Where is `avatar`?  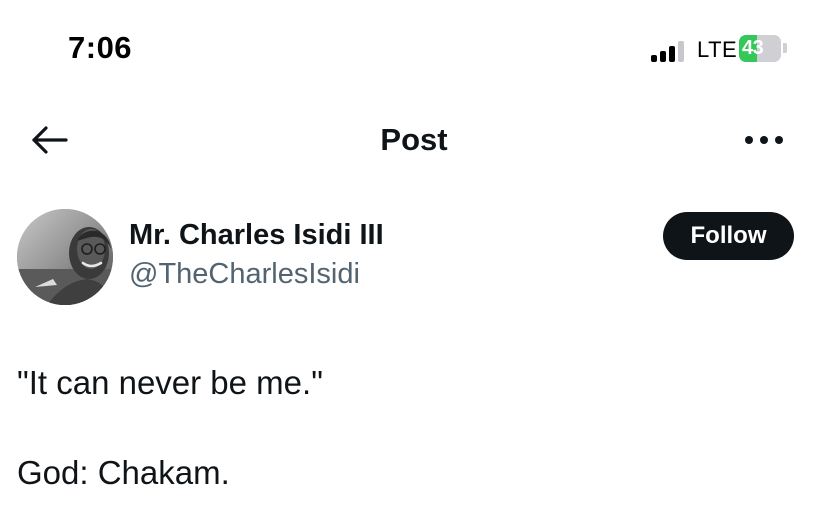
avatar is located at coordinates (65, 257).